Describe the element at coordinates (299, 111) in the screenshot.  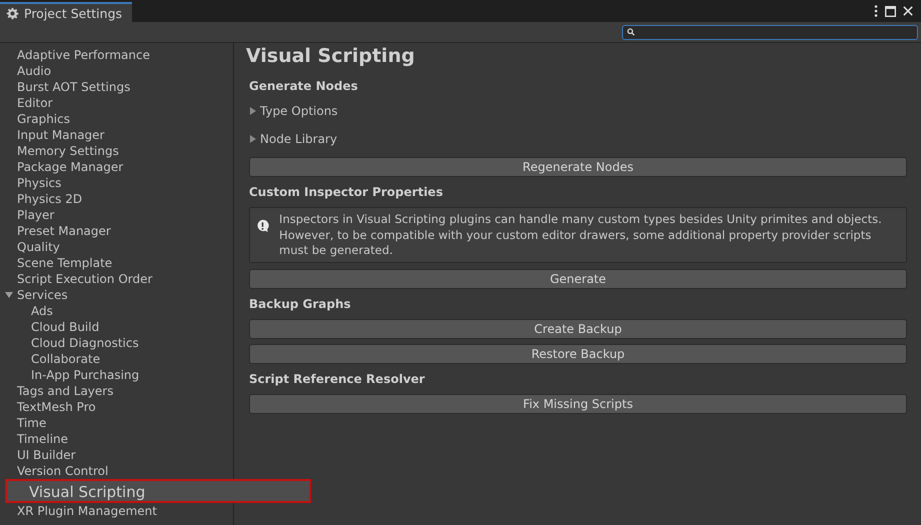
I see `foldout-label: Type Options` at that location.